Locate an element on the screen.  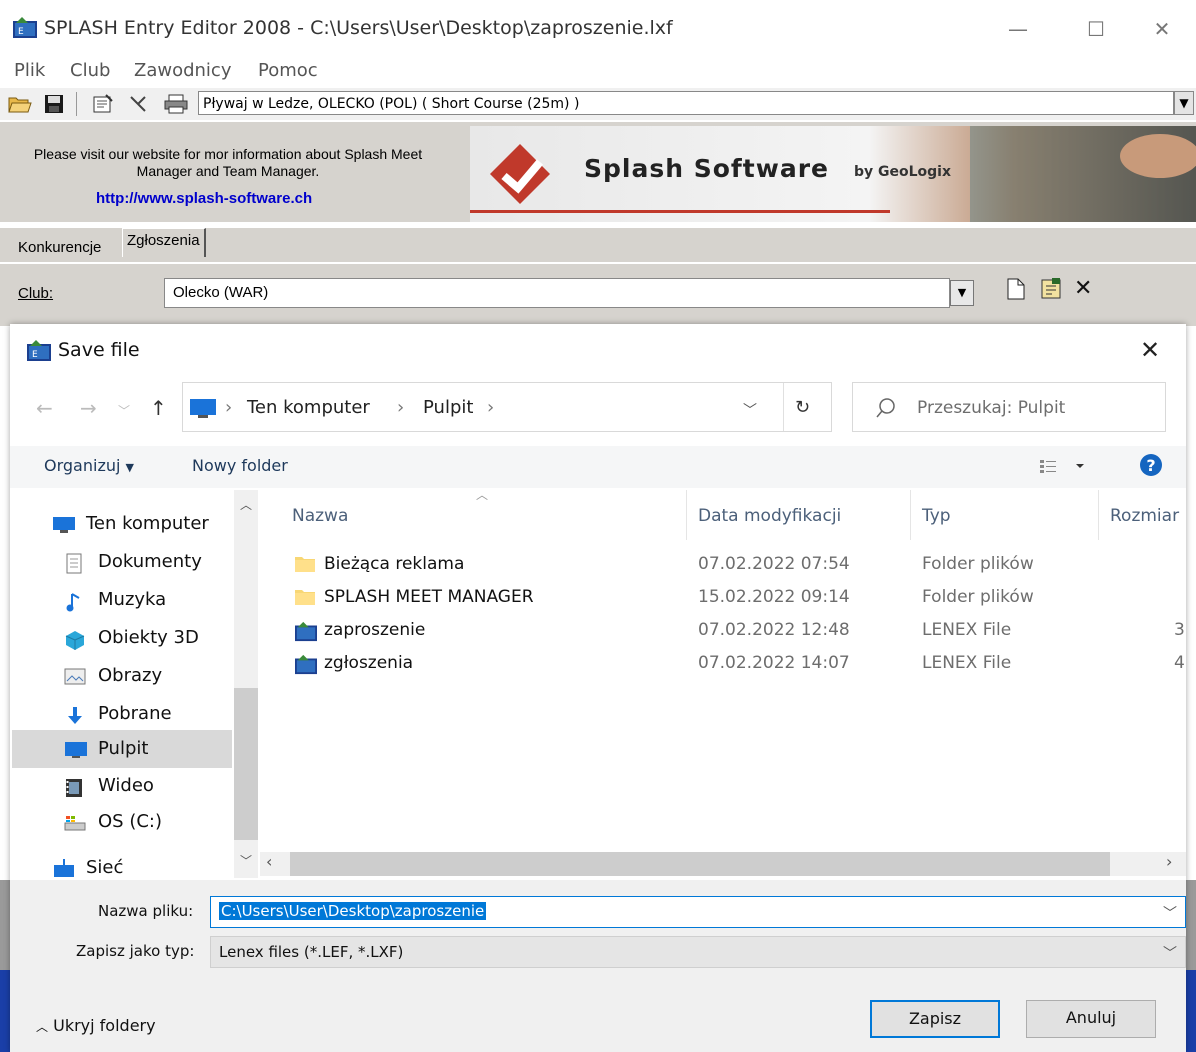
organize-button: Organizuj ▼ is located at coordinates (89, 465).